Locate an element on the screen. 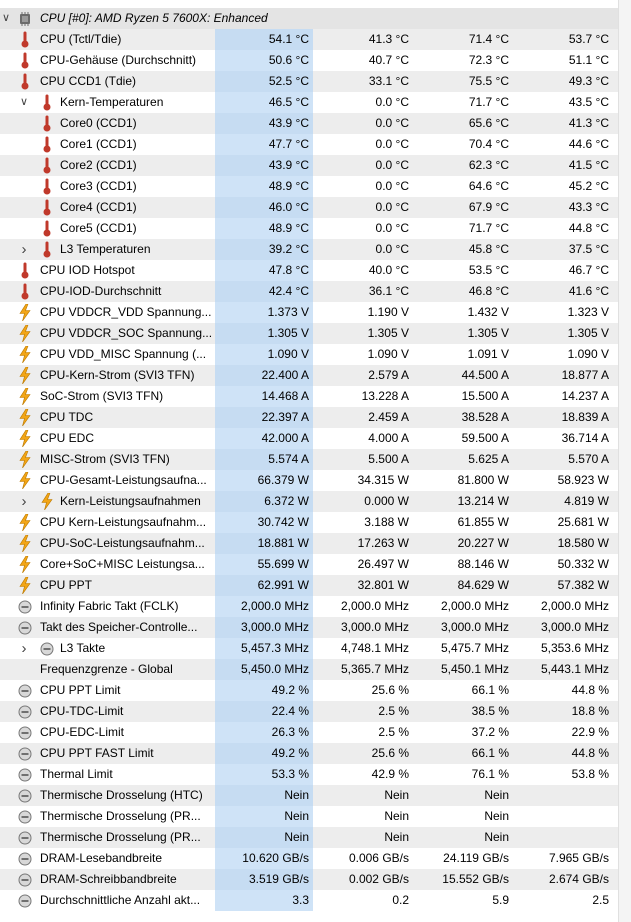  value-average: 50.332 W is located at coordinates (583, 564).